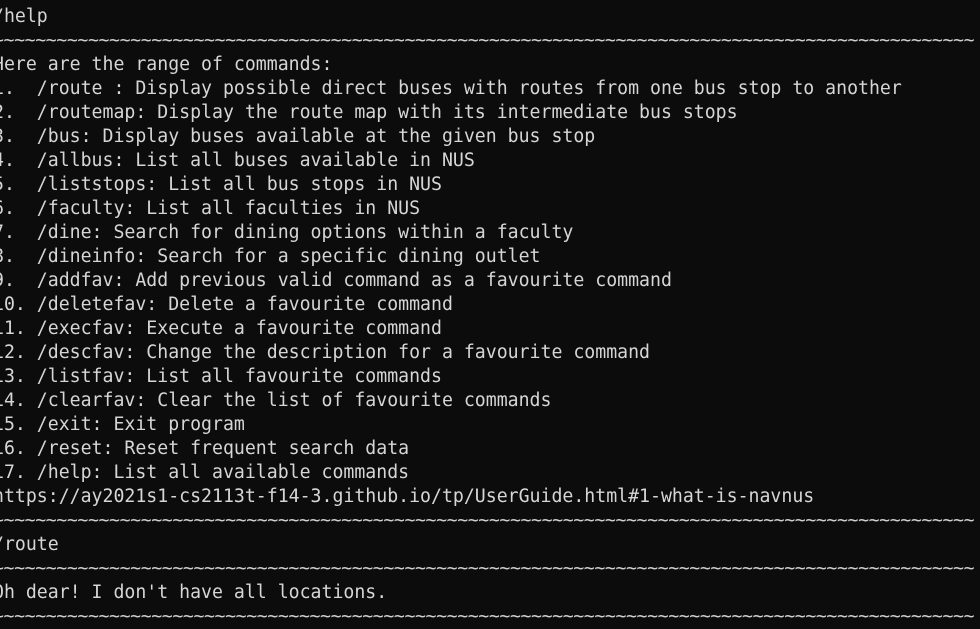 This screenshot has width=980, height=629. What do you see at coordinates (29, 544) in the screenshot?
I see `command-input-line: /route` at bounding box center [29, 544].